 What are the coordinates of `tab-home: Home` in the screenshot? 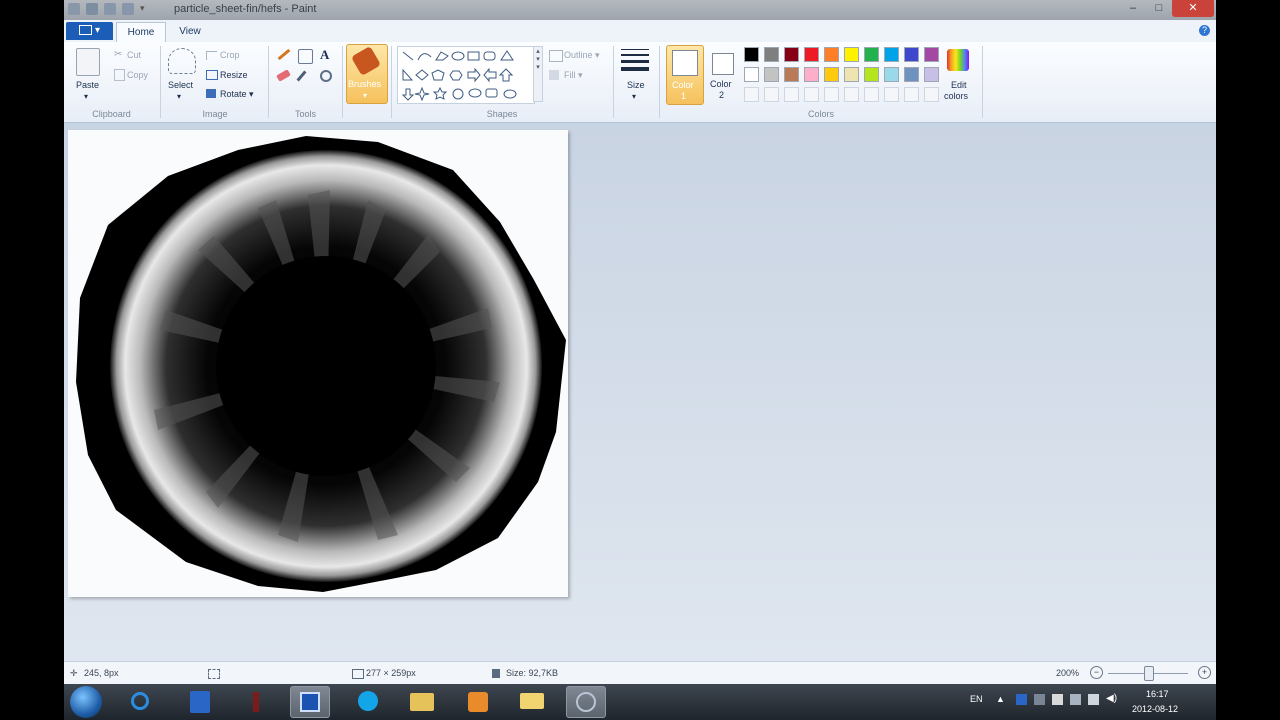 It's located at (141, 32).